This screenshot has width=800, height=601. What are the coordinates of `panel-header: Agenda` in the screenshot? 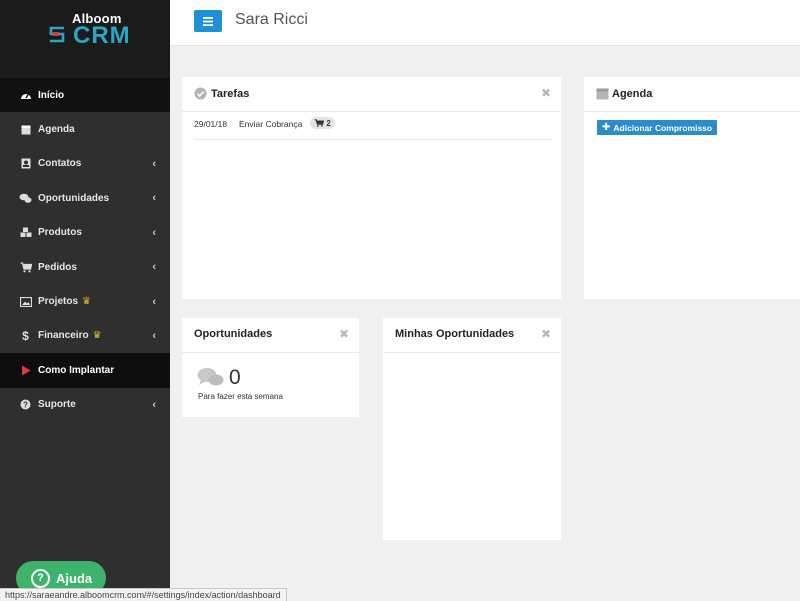 It's located at (692, 94).